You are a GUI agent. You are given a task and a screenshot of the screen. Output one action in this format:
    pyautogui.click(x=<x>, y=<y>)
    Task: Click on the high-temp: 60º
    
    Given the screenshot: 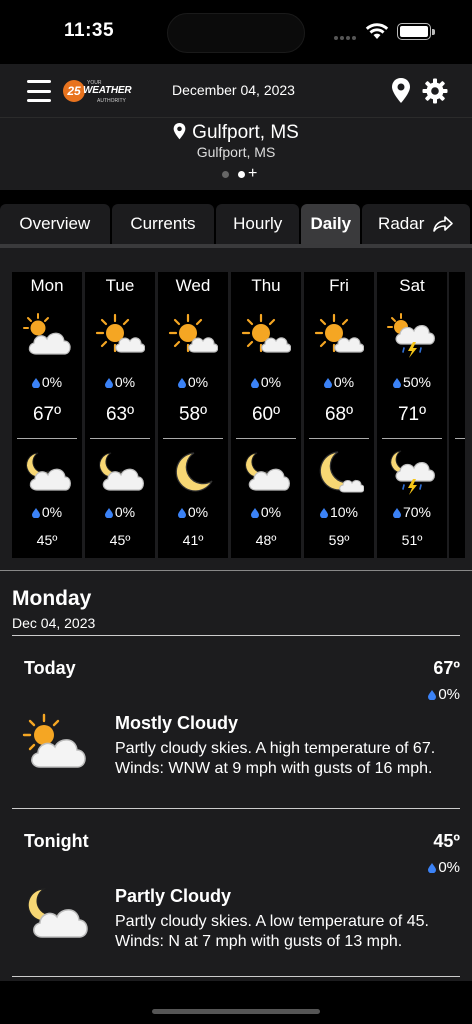 What is the action you would take?
    pyautogui.click(x=266, y=414)
    